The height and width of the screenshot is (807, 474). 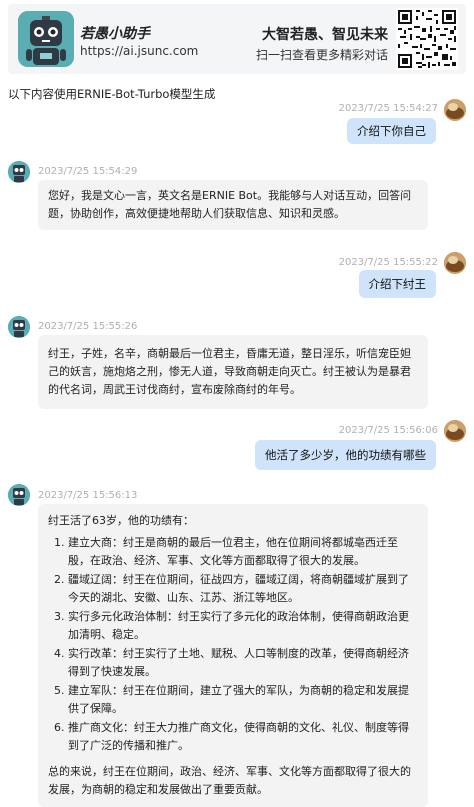 I want to click on message-timestamp: 2023/7/25 15:54:29, so click(x=88, y=171).